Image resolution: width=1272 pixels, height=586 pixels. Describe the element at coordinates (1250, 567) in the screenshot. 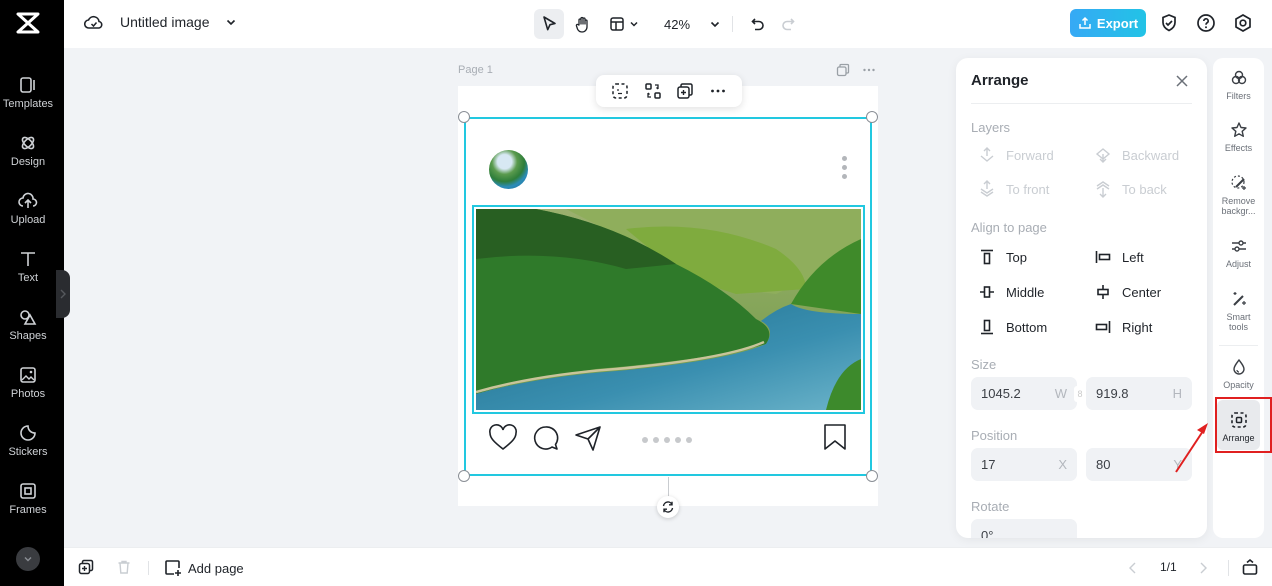

I see `expand-pages-icon` at that location.